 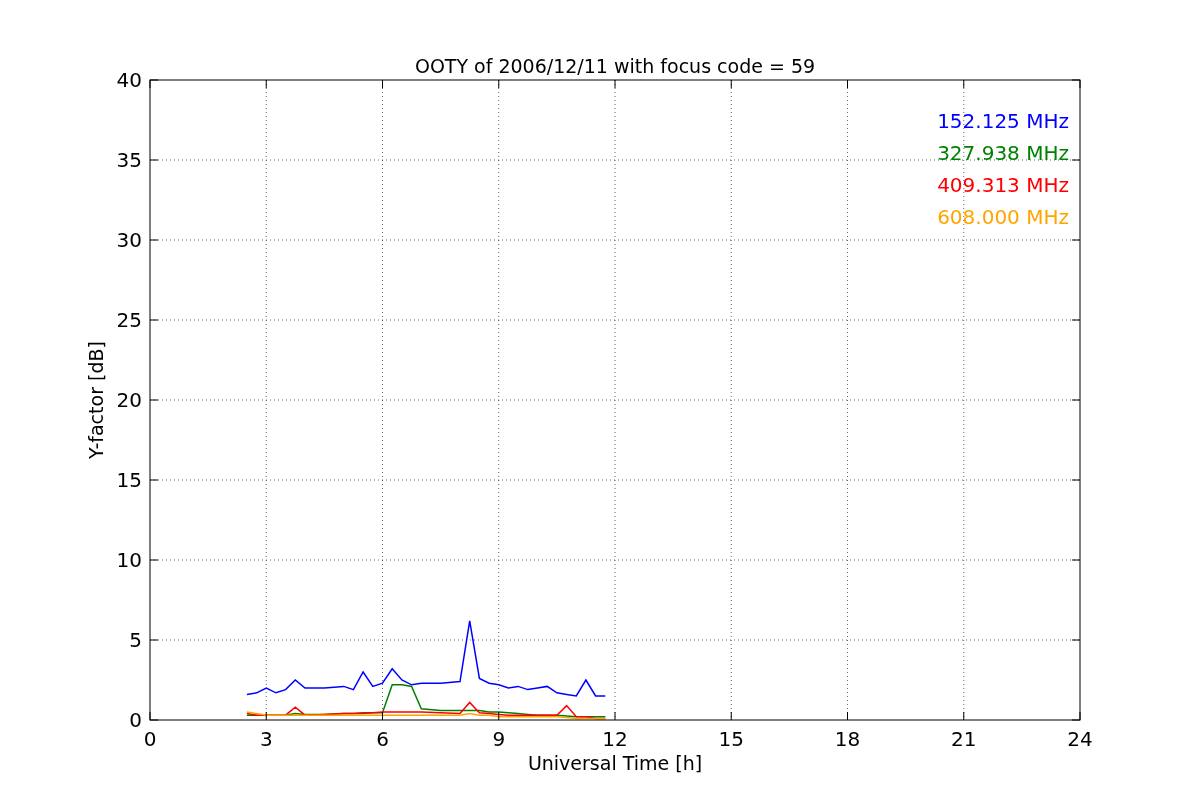 I want to click on y-tick-label: 15, so click(x=129, y=480).